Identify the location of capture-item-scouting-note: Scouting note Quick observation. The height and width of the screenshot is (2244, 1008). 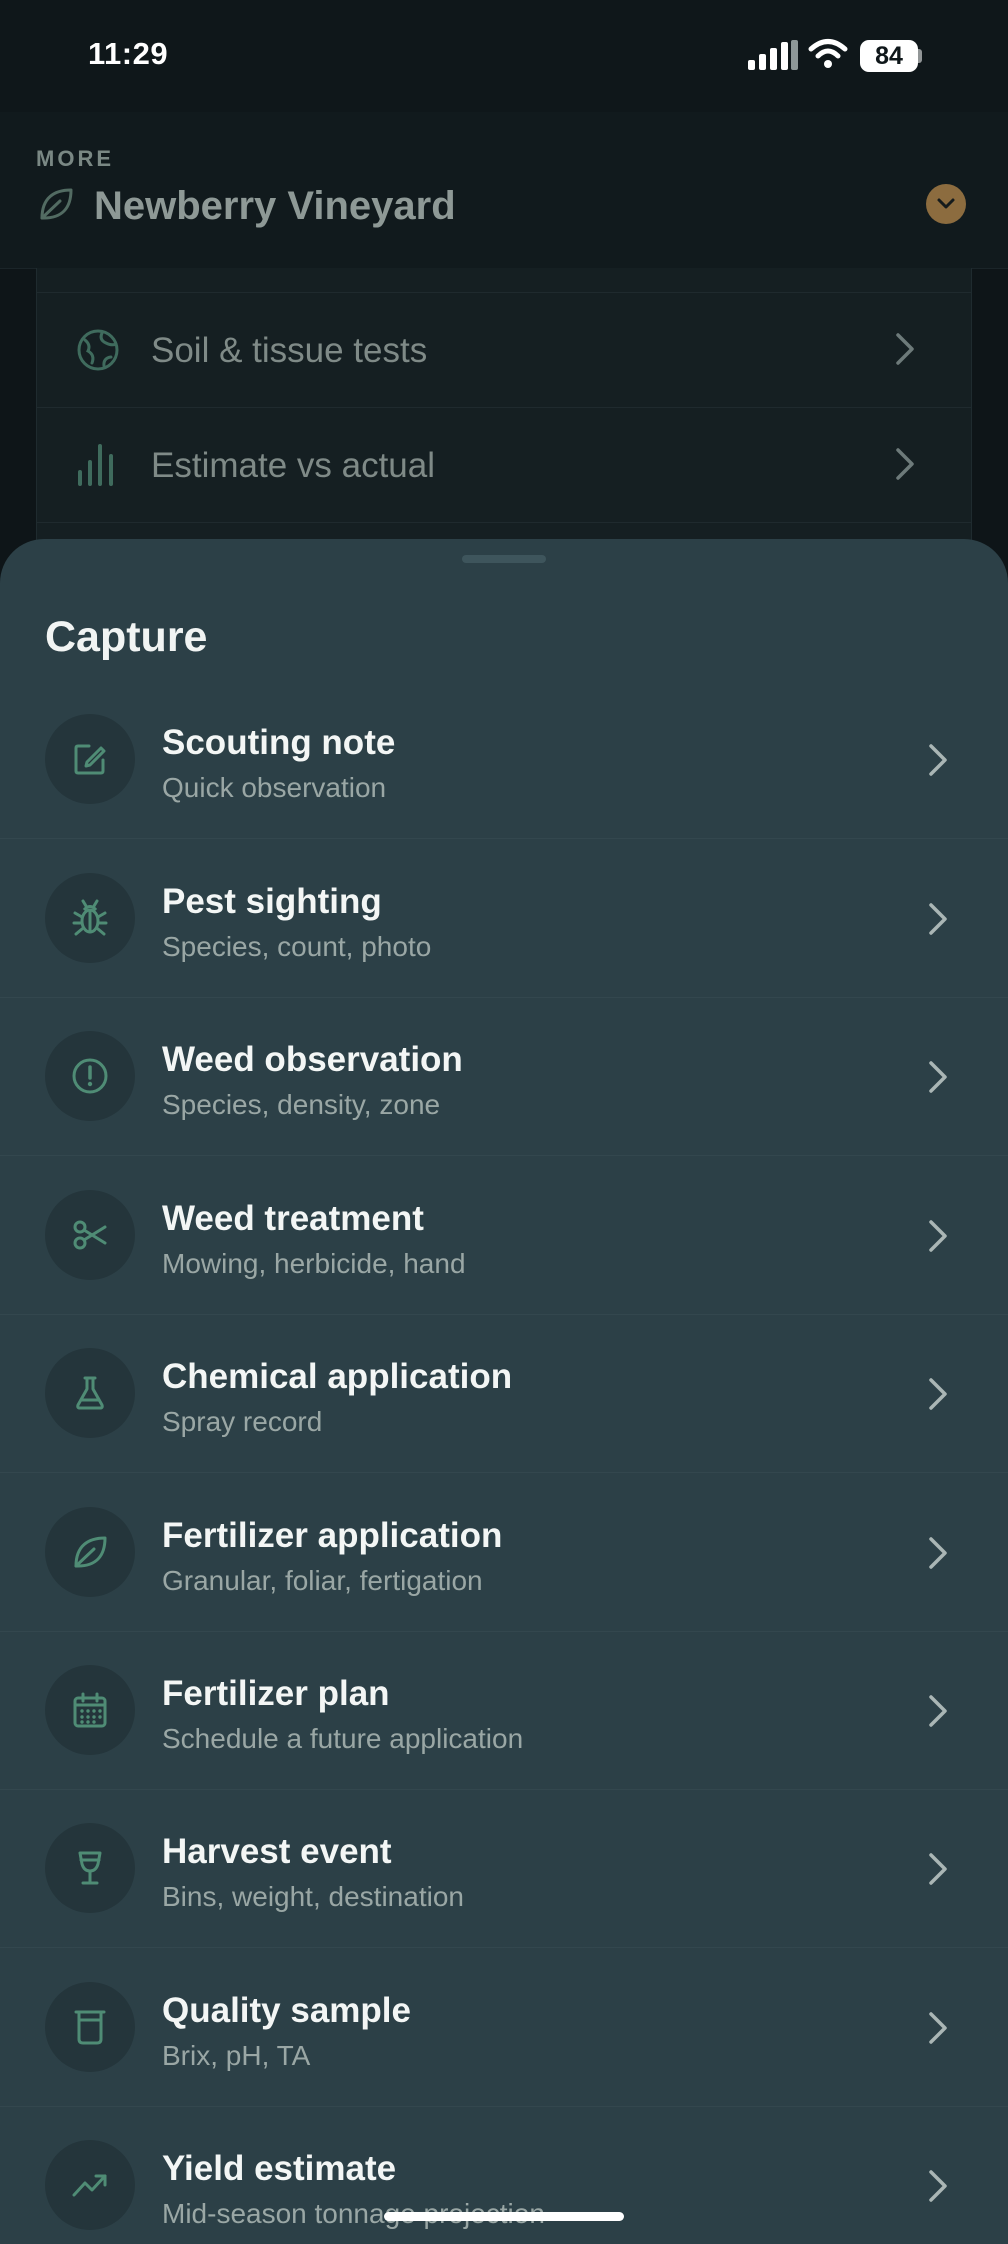
(504, 759).